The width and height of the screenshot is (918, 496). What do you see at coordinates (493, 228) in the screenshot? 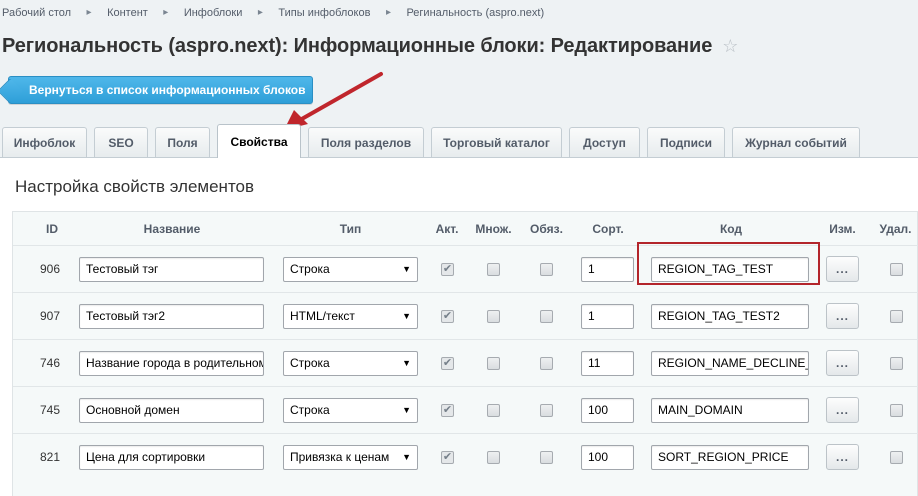
I see `col-header-multiple: Множ.` at bounding box center [493, 228].